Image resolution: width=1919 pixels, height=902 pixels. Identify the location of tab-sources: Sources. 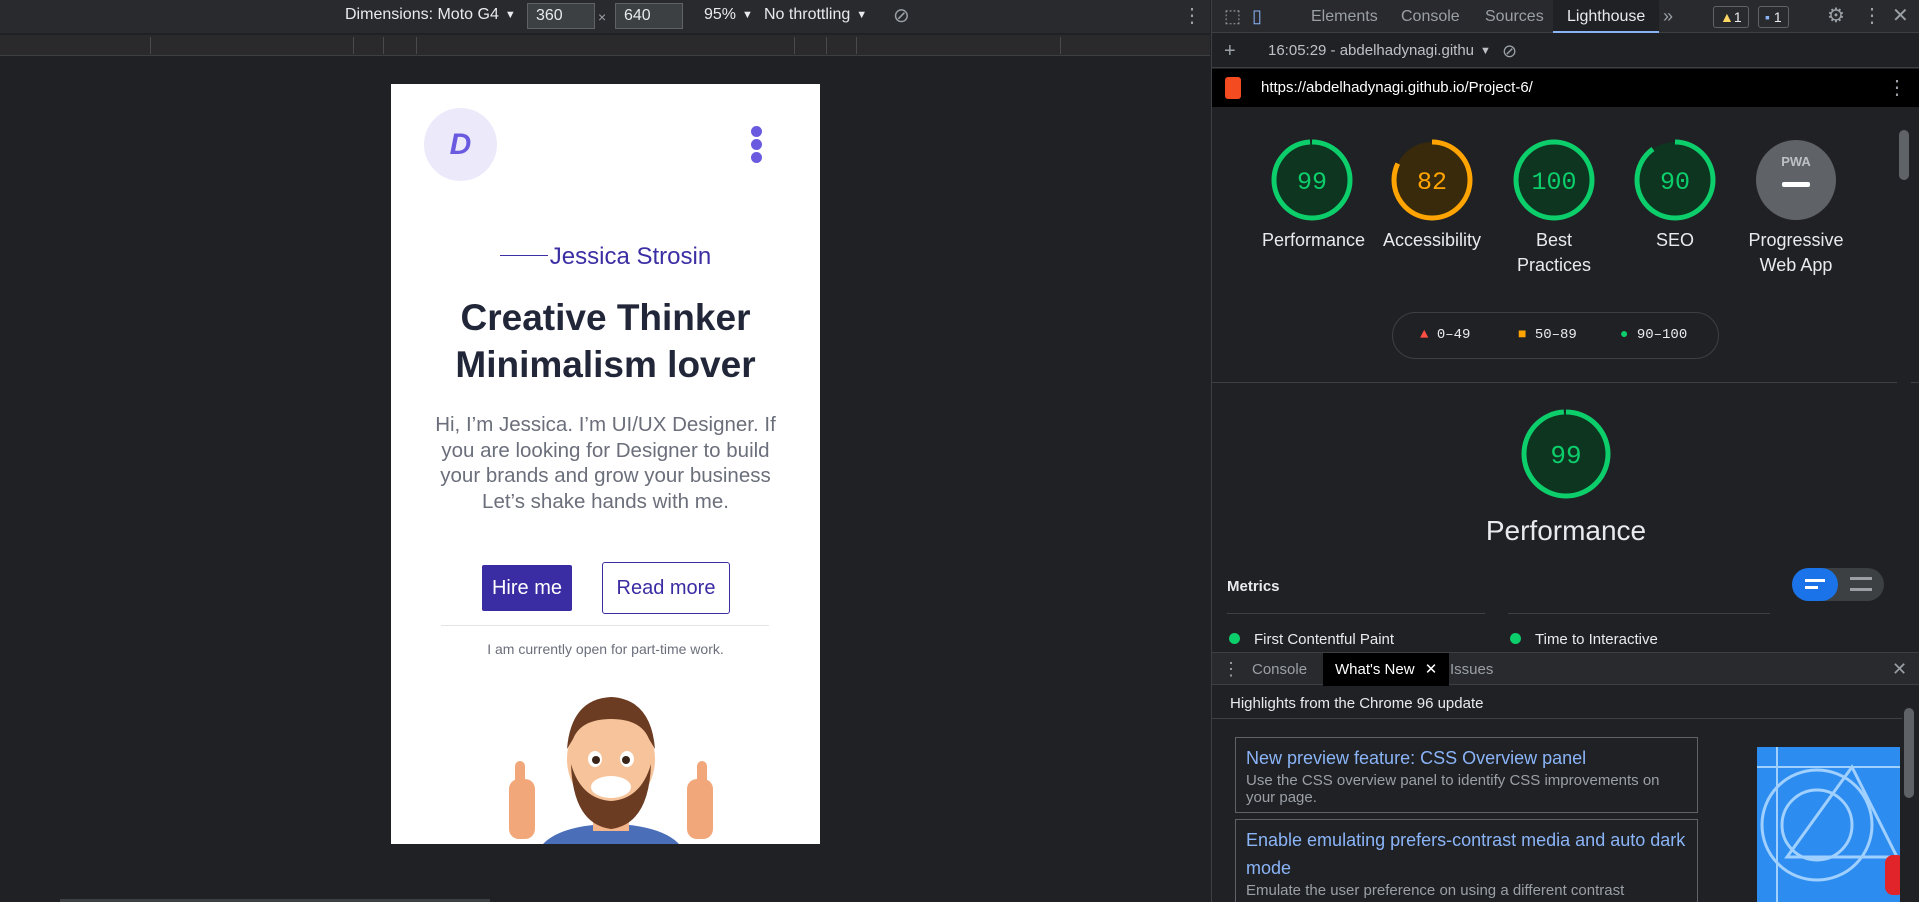
(1514, 16).